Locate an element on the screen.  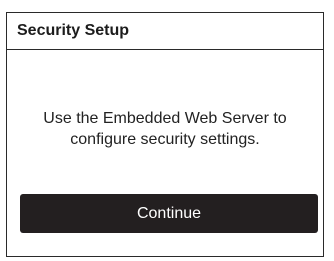
page-title: Security Setup is located at coordinates (73, 30).